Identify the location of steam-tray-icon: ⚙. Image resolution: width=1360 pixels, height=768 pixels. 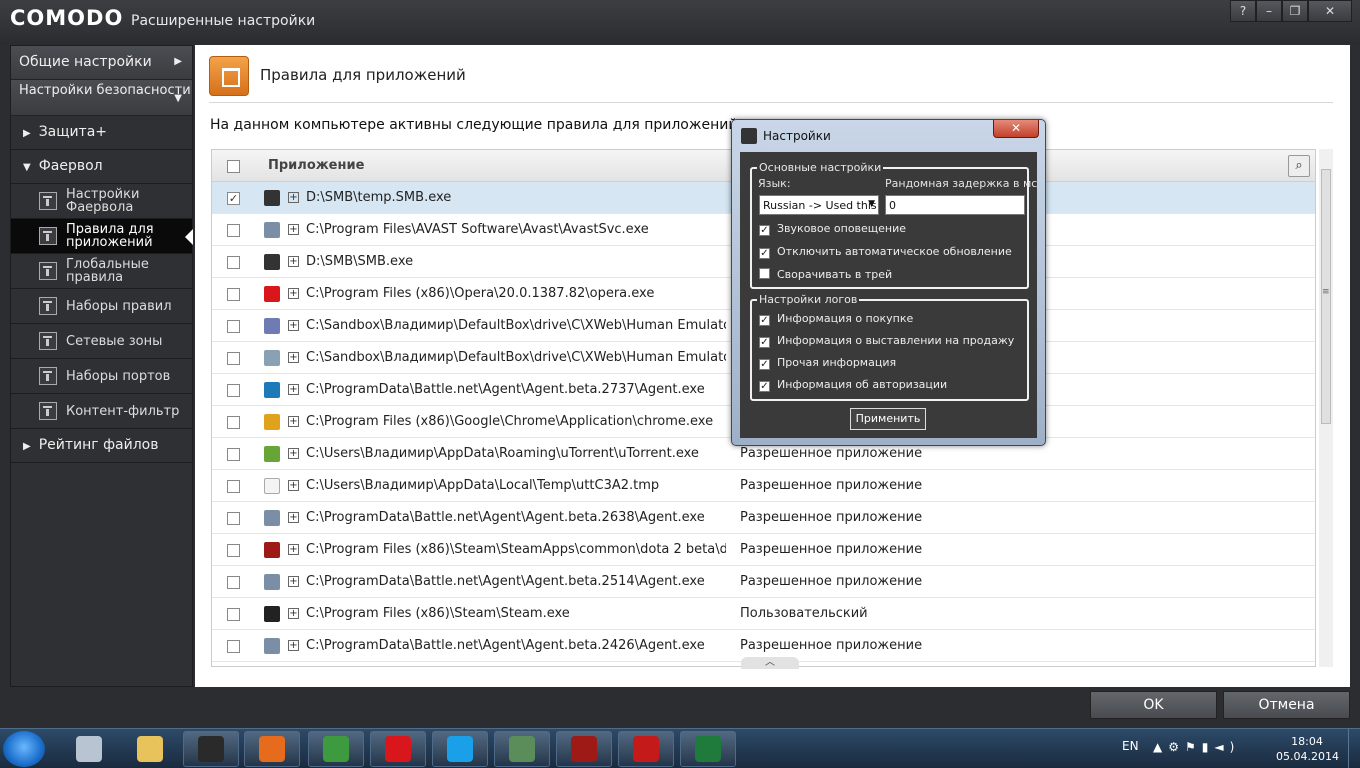
(1176, 747).